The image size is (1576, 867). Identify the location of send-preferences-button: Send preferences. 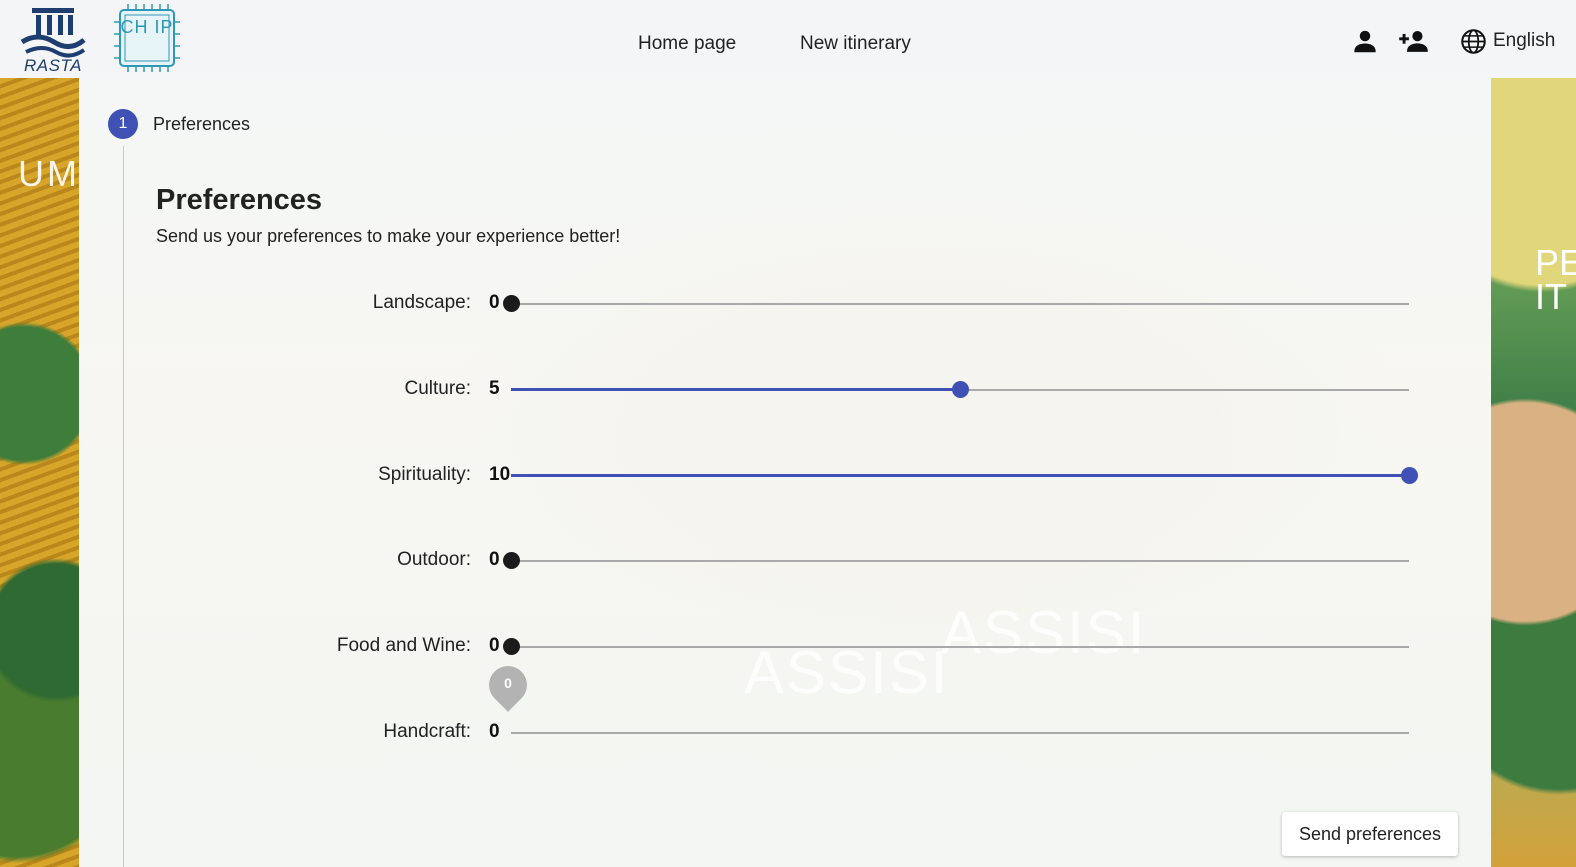
(1370, 834).